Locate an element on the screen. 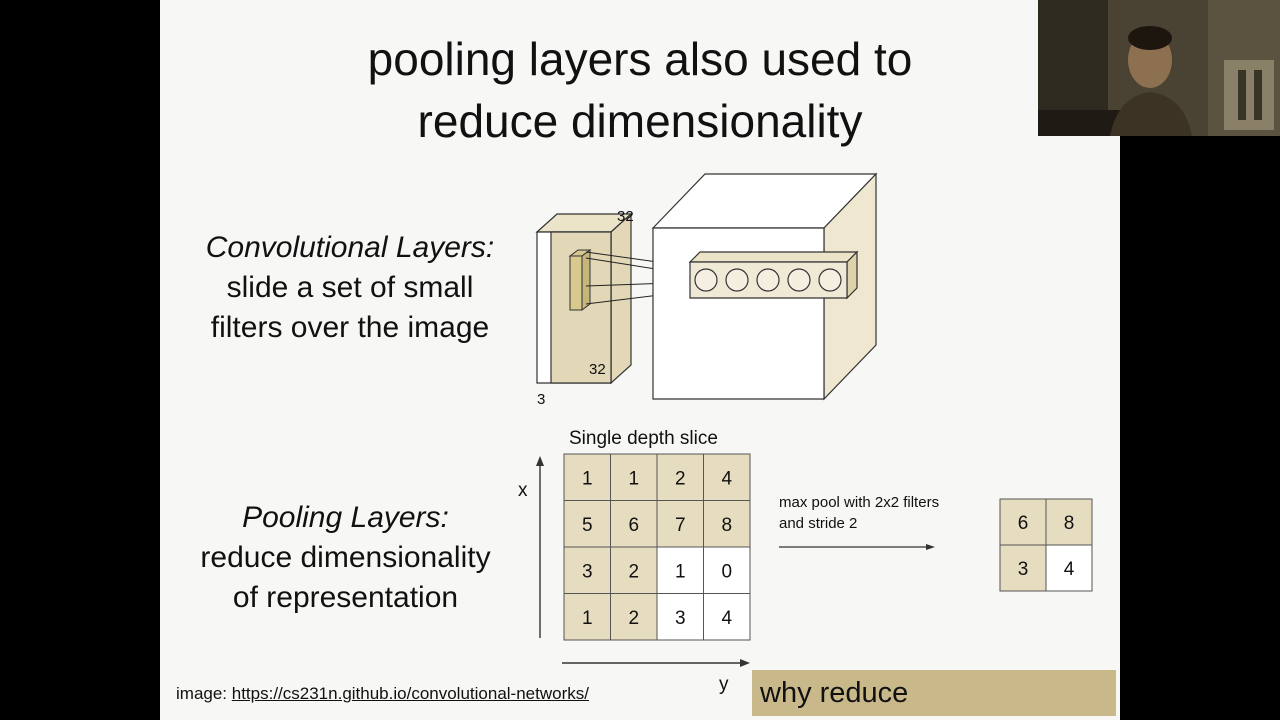 Image resolution: width=1280 pixels, height=720 pixels. neuron-column-top is located at coordinates (773, 257).